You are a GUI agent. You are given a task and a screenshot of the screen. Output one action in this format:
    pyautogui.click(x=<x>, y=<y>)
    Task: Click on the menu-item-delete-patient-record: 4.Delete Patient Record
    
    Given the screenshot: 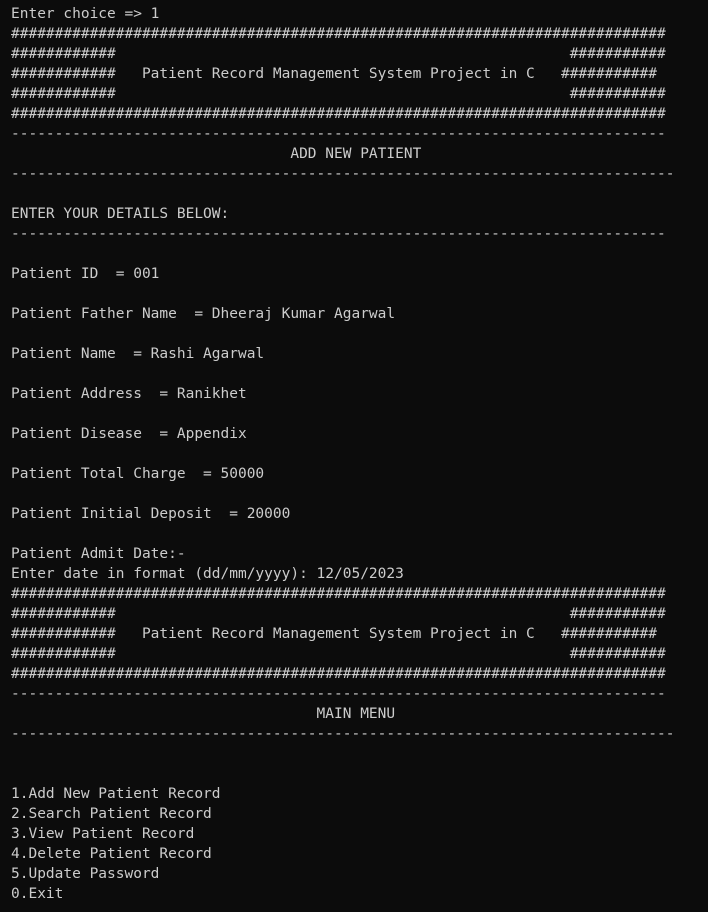 What is the action you would take?
    pyautogui.click(x=111, y=854)
    